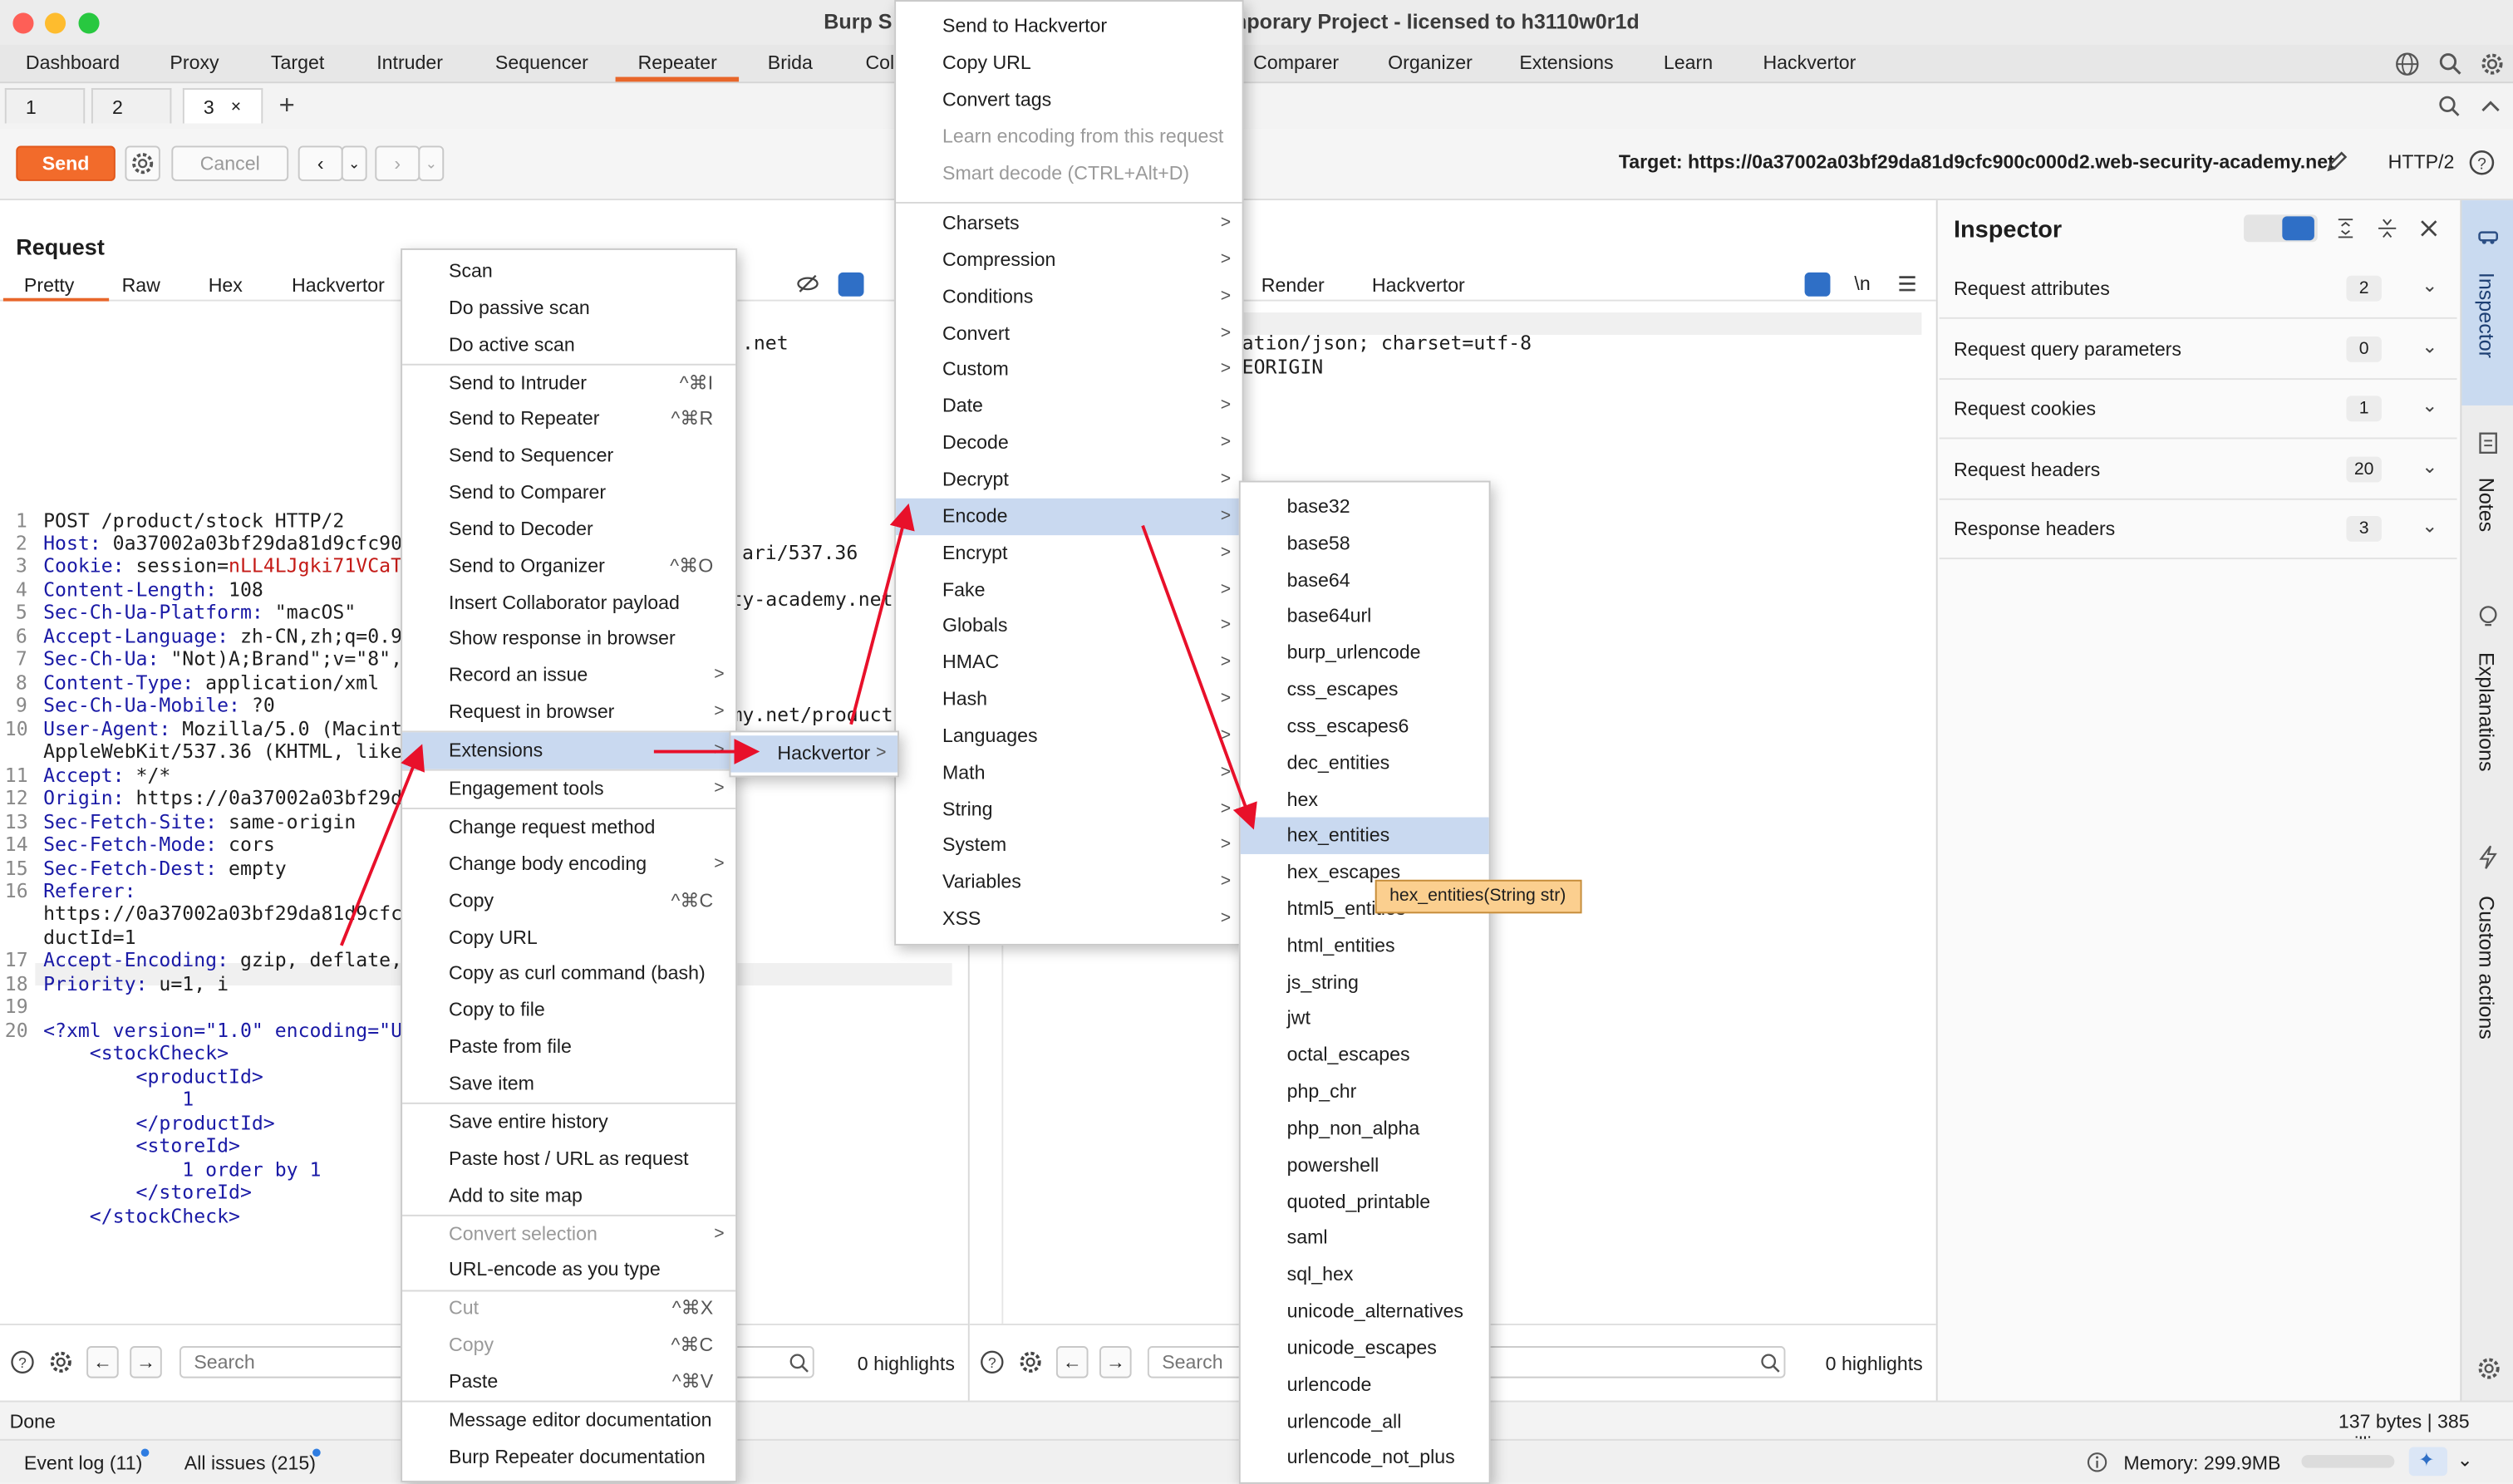 This screenshot has width=2513, height=1484. I want to click on menu-item-request-in-browser: Request in browser >, so click(568, 712).